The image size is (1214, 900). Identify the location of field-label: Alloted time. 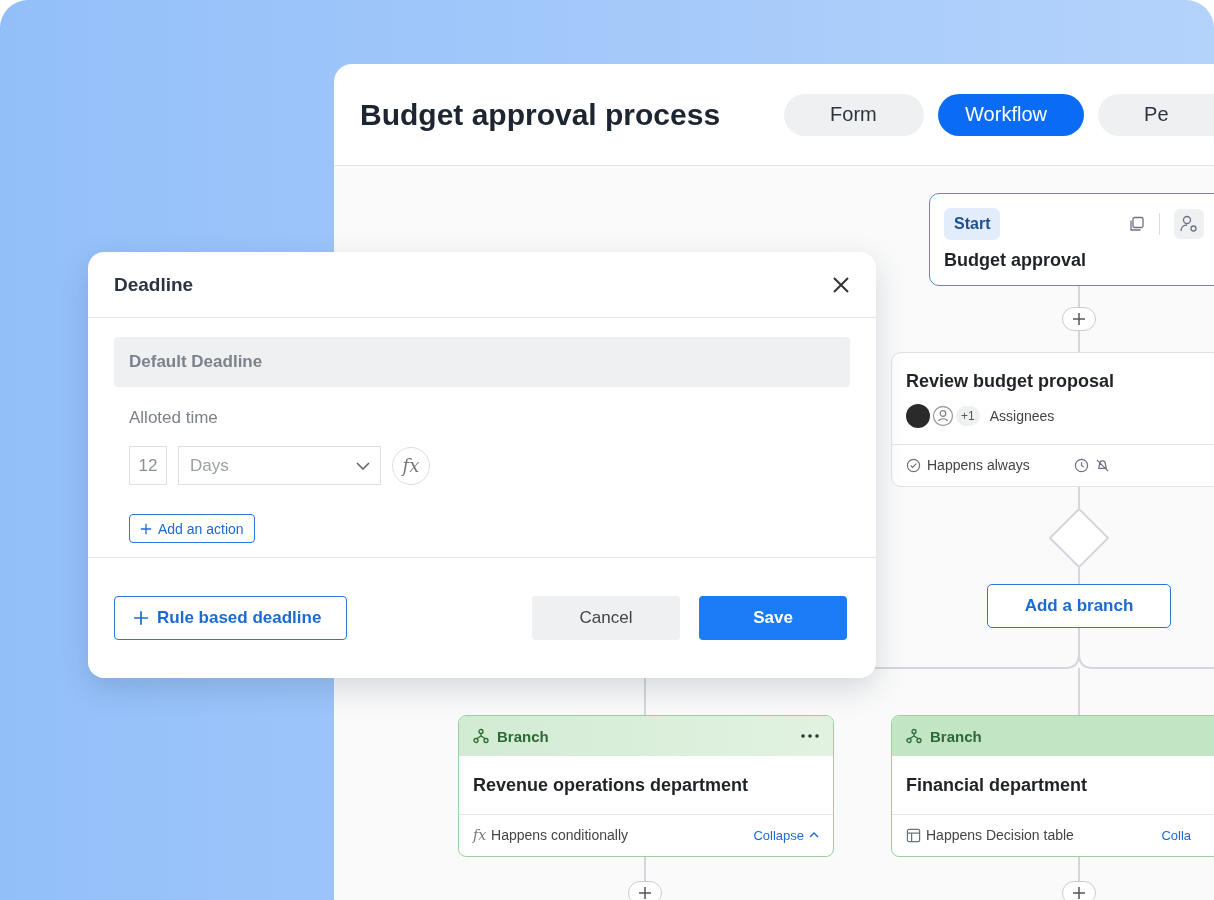
(174, 418).